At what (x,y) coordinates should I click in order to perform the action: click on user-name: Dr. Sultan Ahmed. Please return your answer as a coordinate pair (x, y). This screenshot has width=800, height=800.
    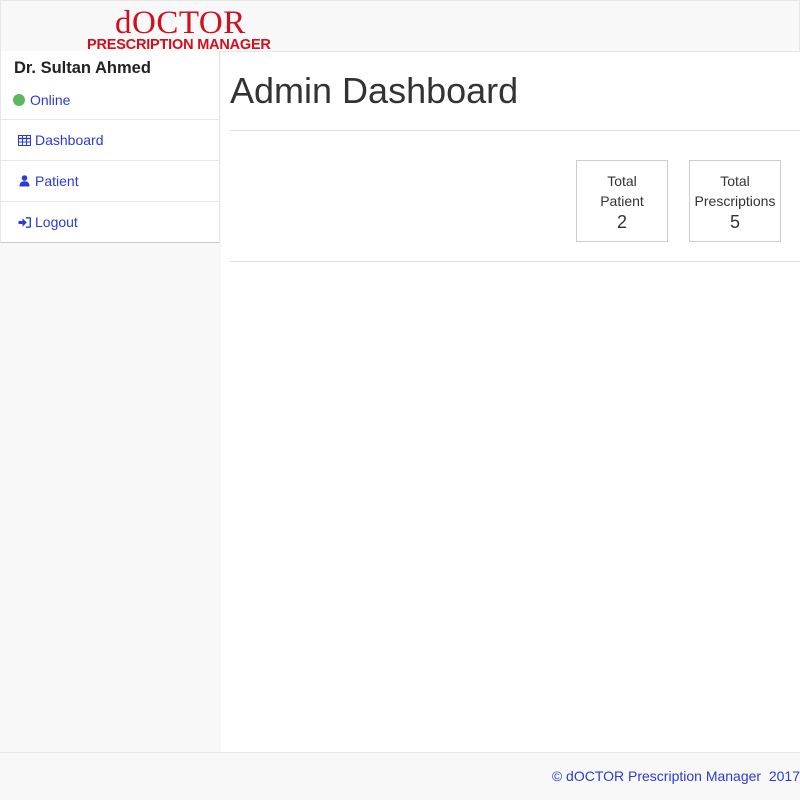
    Looking at the image, I should click on (82, 68).